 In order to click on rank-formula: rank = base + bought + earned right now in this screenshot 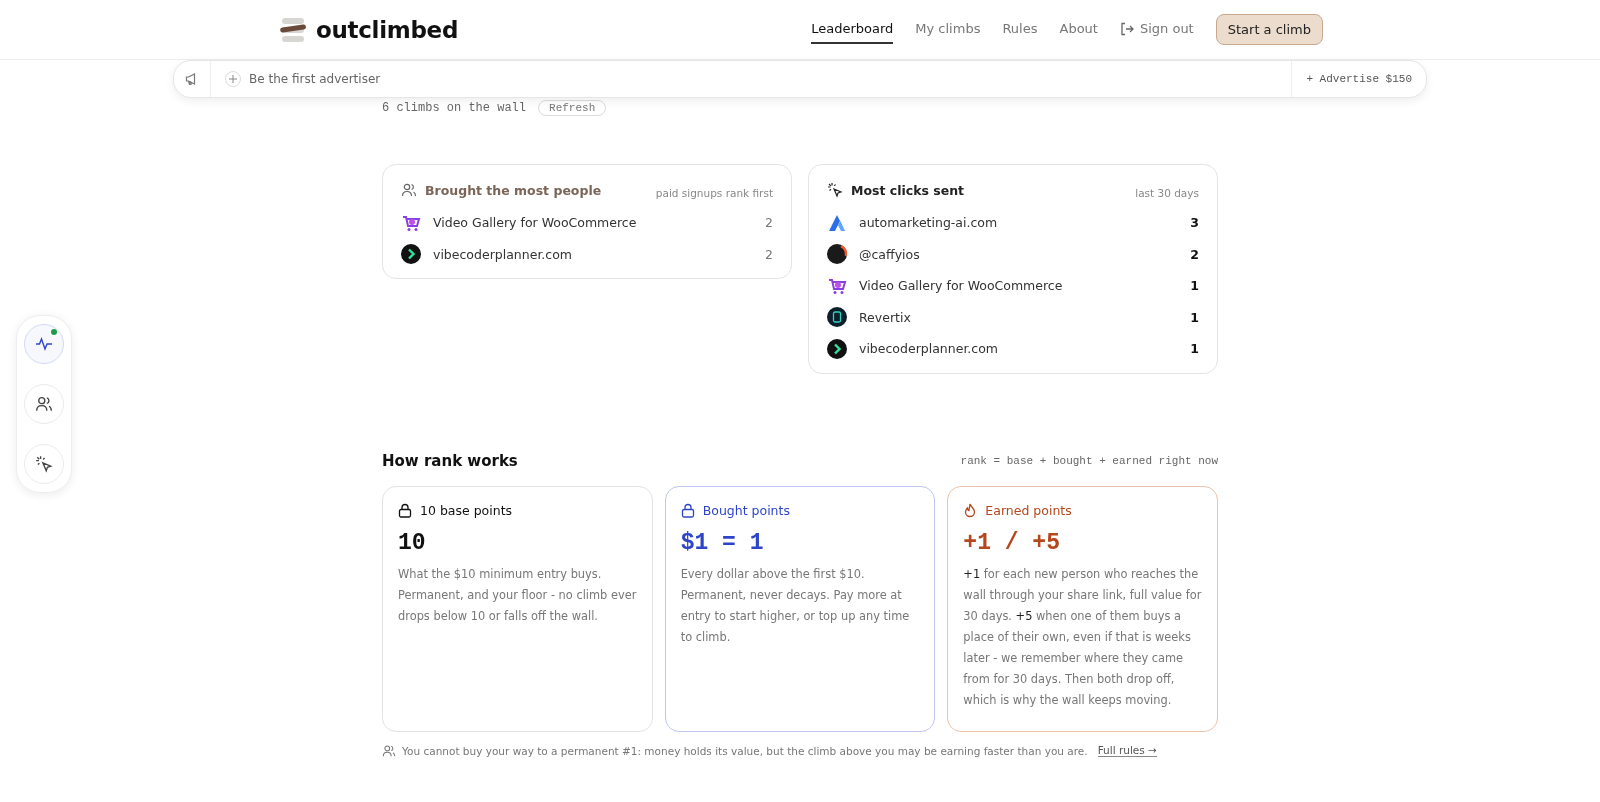, I will do `click(1089, 460)`.